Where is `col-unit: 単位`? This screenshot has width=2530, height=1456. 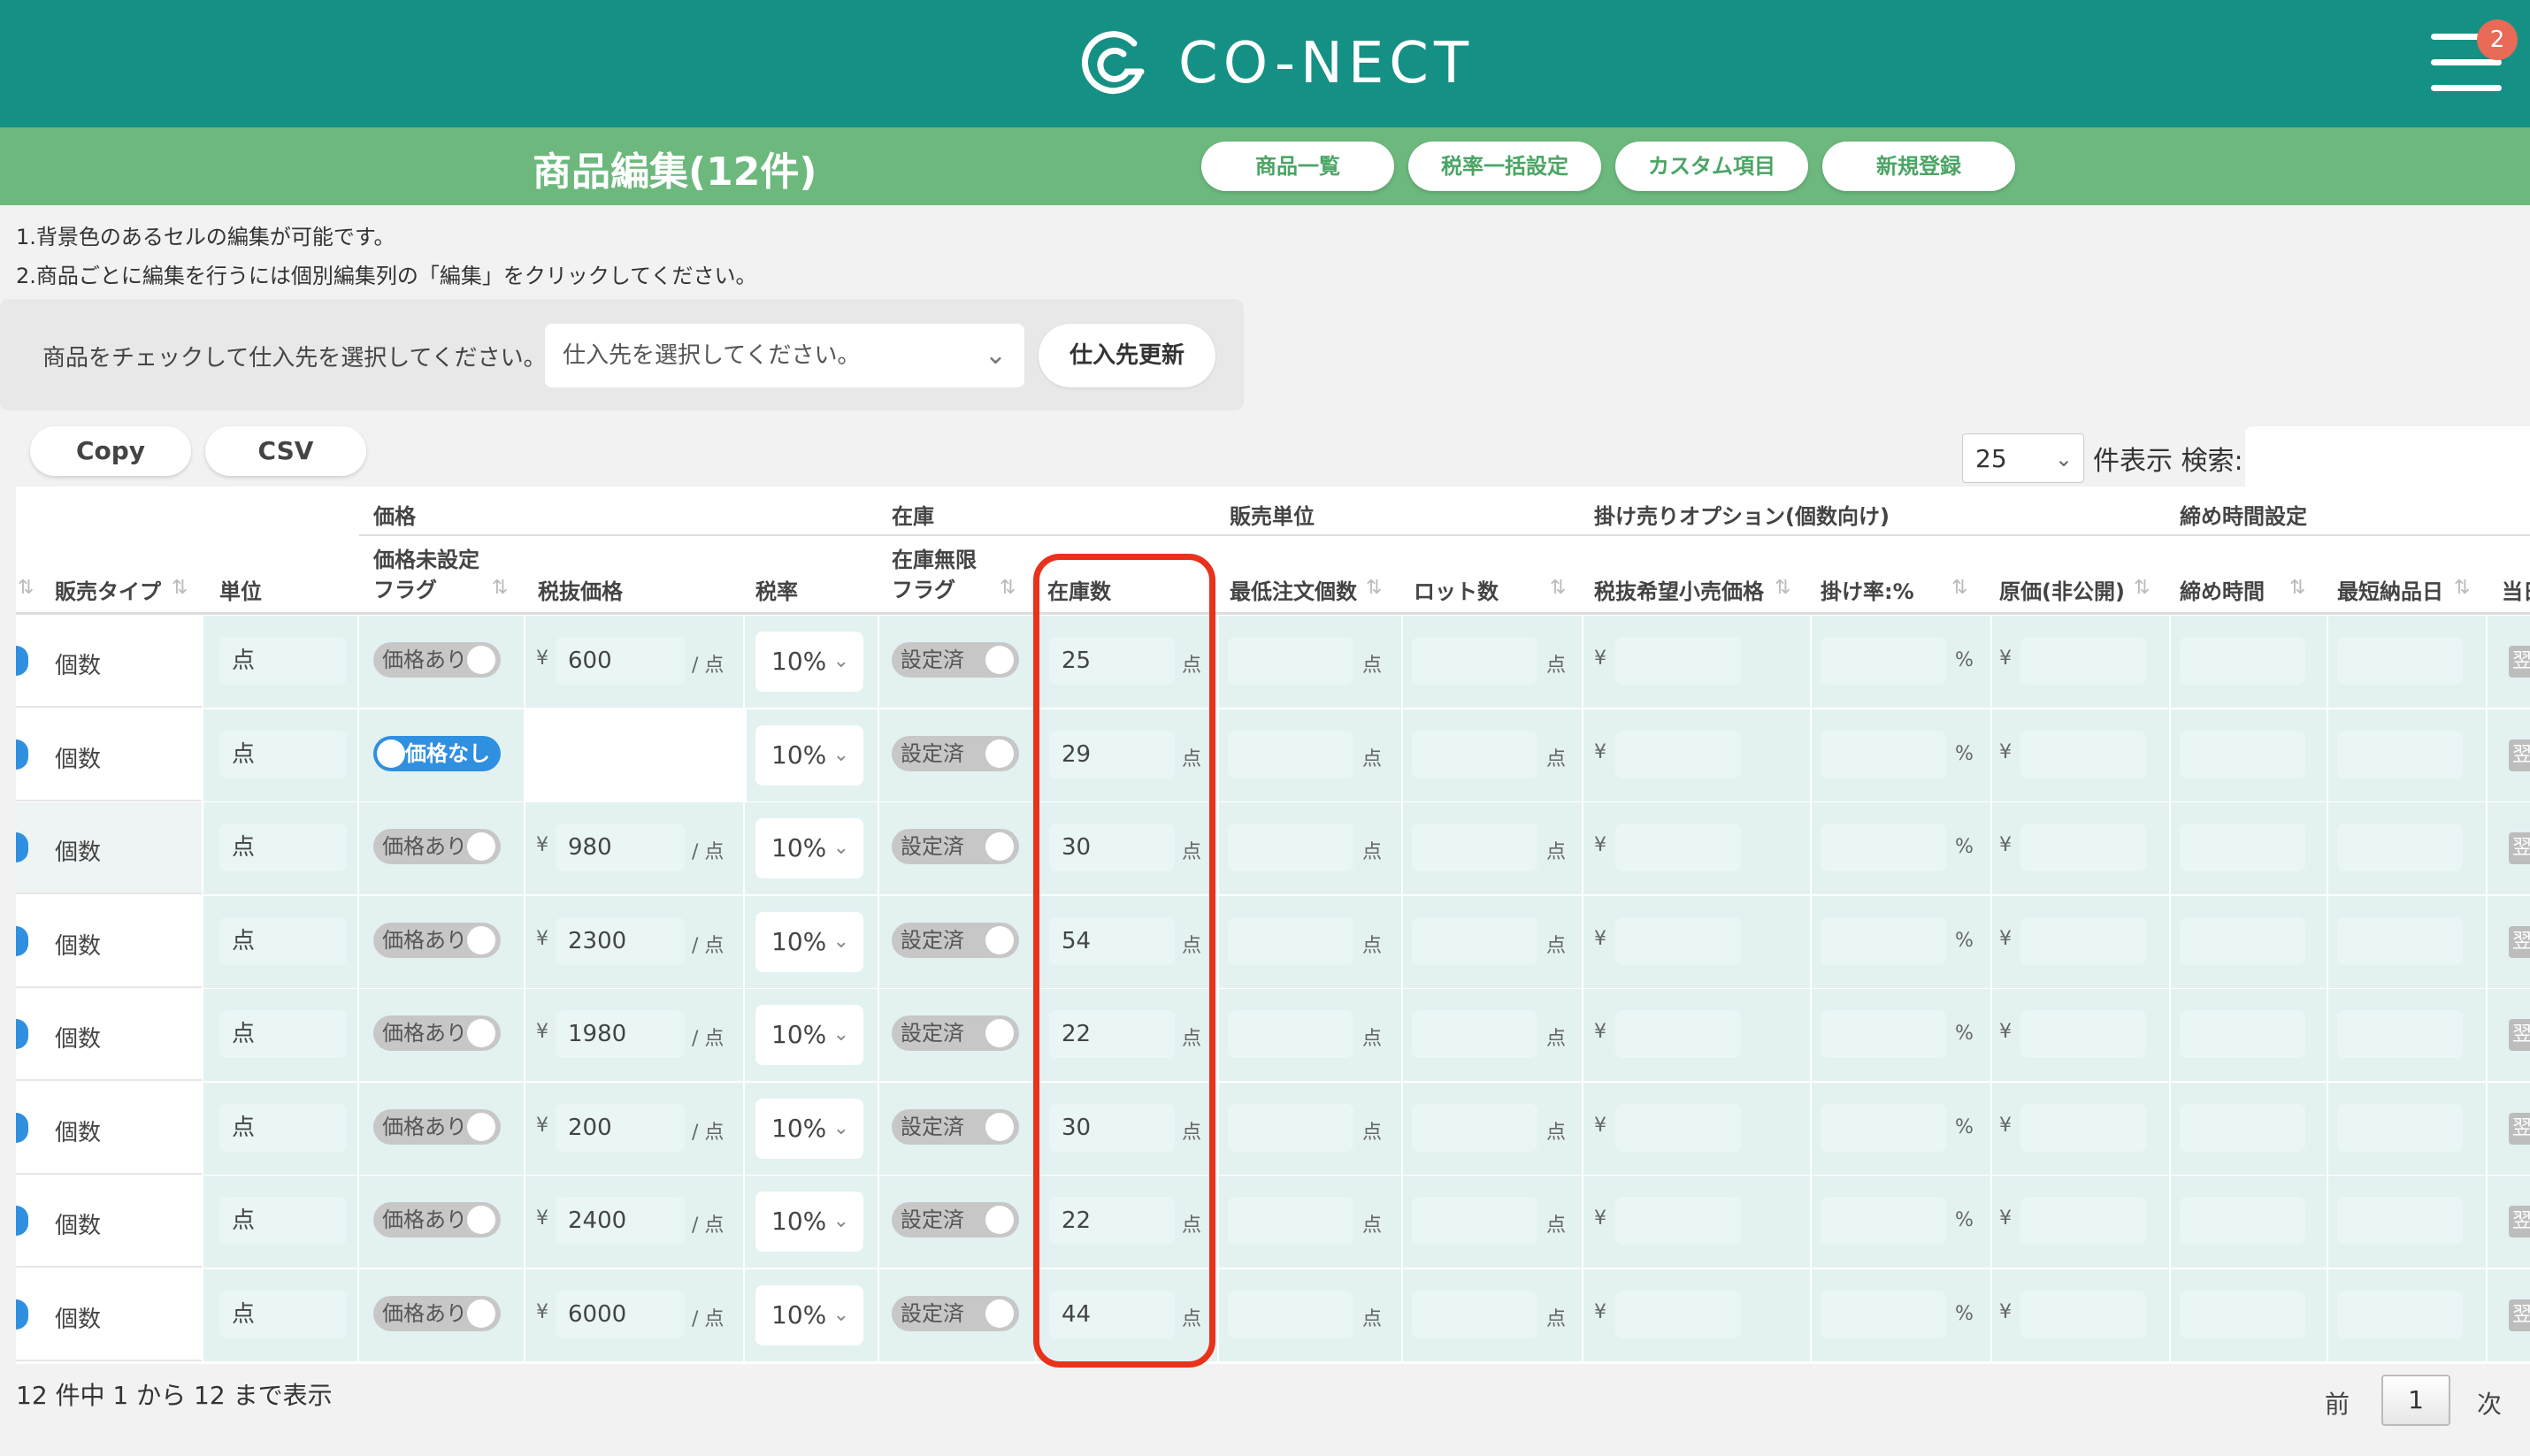
col-unit: 単位 is located at coordinates (240, 592).